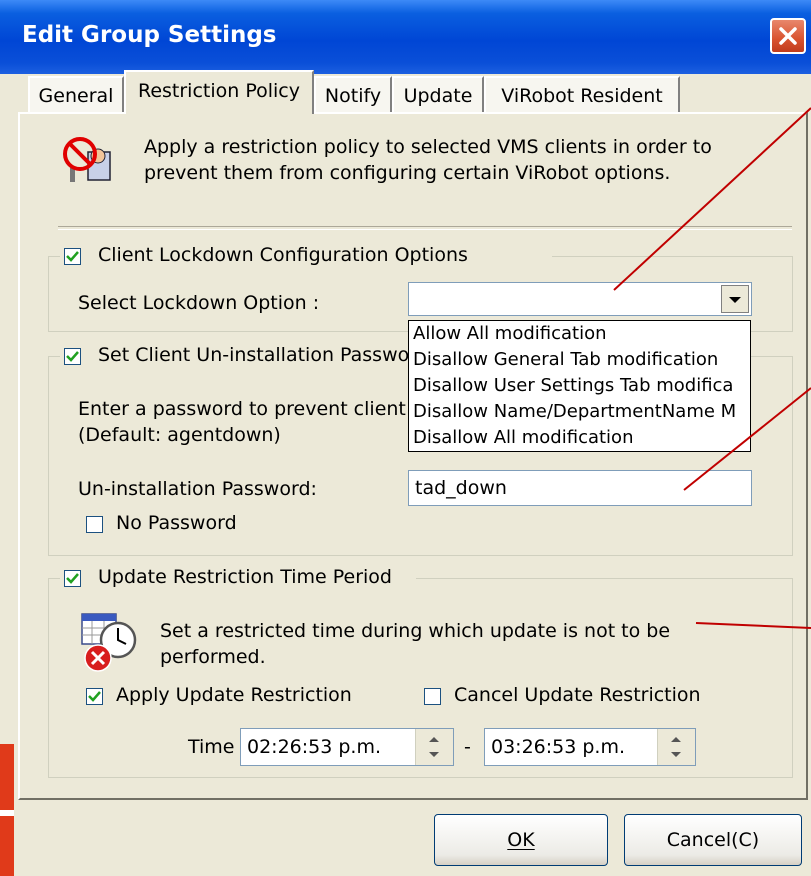 Image resolution: width=811 pixels, height=876 pixels. Describe the element at coordinates (7, 813) in the screenshot. I see `background-strip-gap` at that location.